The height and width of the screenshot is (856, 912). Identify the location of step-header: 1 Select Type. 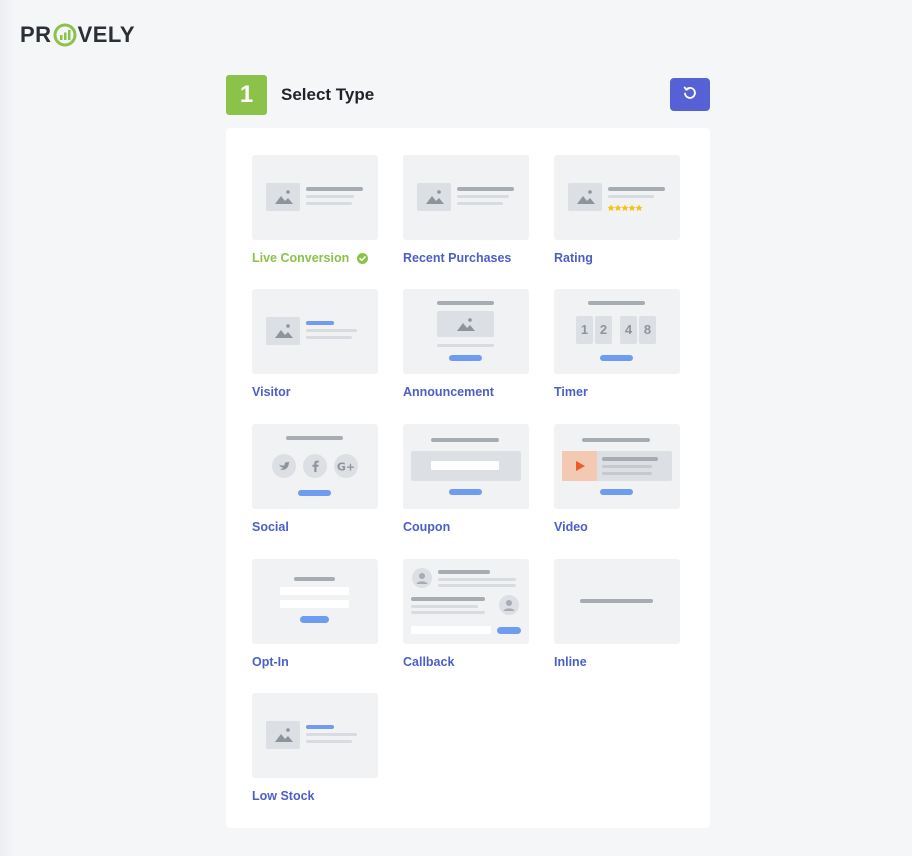
(300, 95).